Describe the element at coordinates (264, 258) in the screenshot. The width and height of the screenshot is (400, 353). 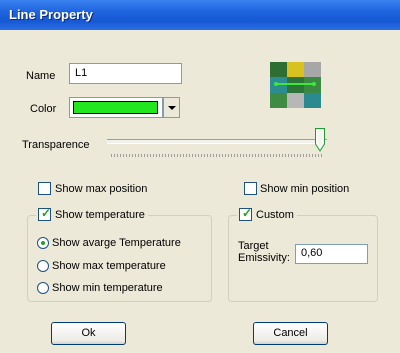
I see `emissivity-label: Emissivity:` at that location.